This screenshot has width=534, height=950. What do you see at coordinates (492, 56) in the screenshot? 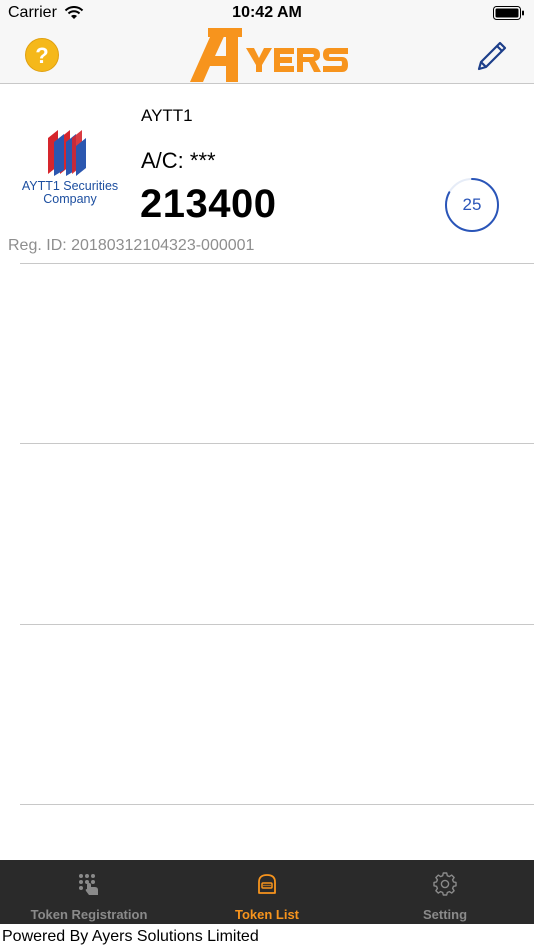
I see `pencil-icon` at bounding box center [492, 56].